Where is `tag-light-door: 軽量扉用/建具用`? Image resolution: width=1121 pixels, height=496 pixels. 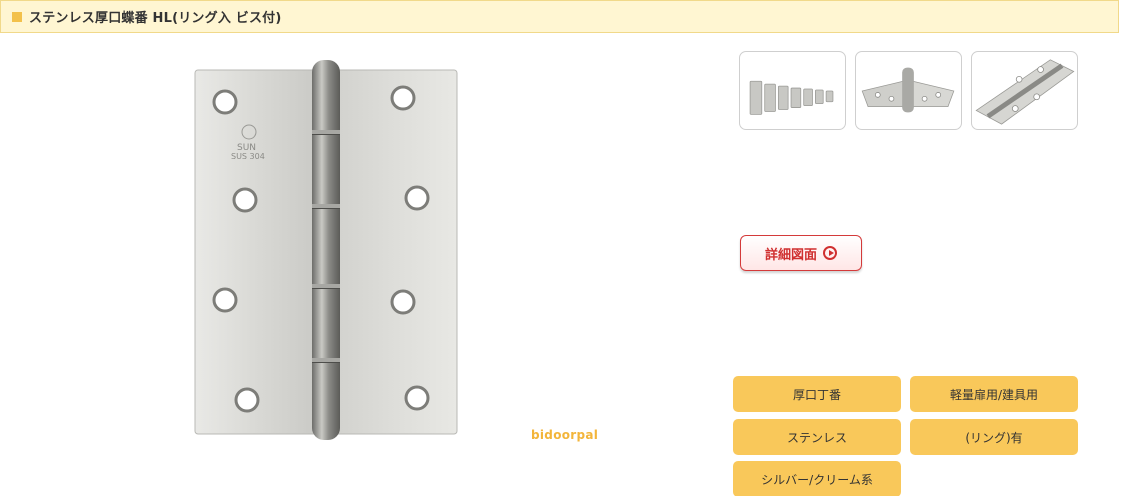 tag-light-door: 軽量扉用/建具用 is located at coordinates (994, 394).